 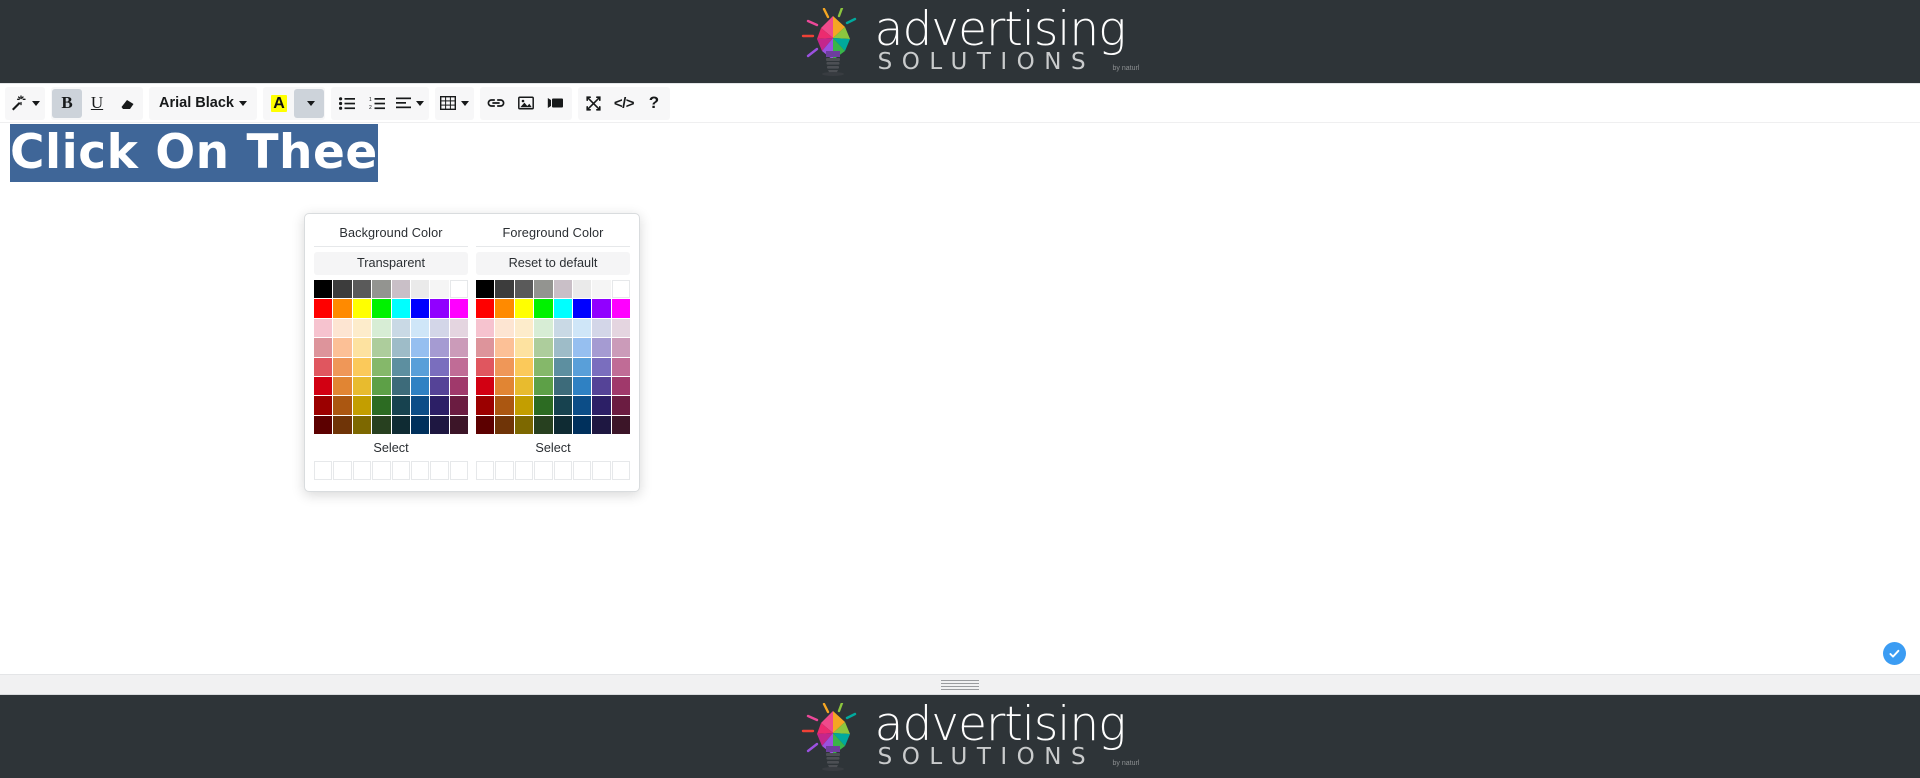 I want to click on underline-button: U, so click(x=97, y=103).